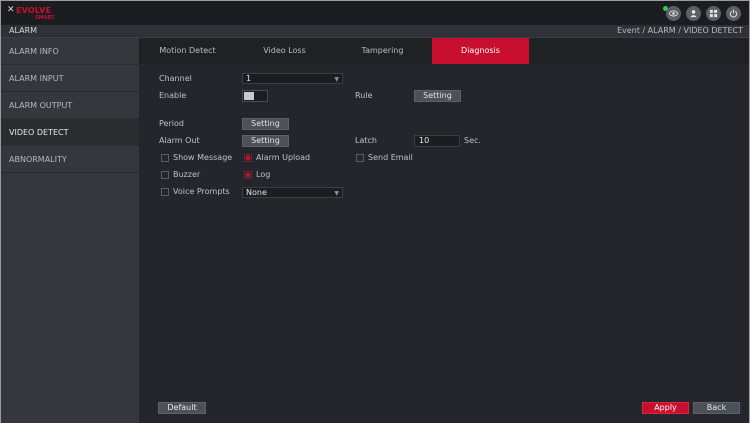 Image resolution: width=750 pixels, height=423 pixels. Describe the element at coordinates (175, 78) in the screenshot. I see `channel-label: Channel` at that location.